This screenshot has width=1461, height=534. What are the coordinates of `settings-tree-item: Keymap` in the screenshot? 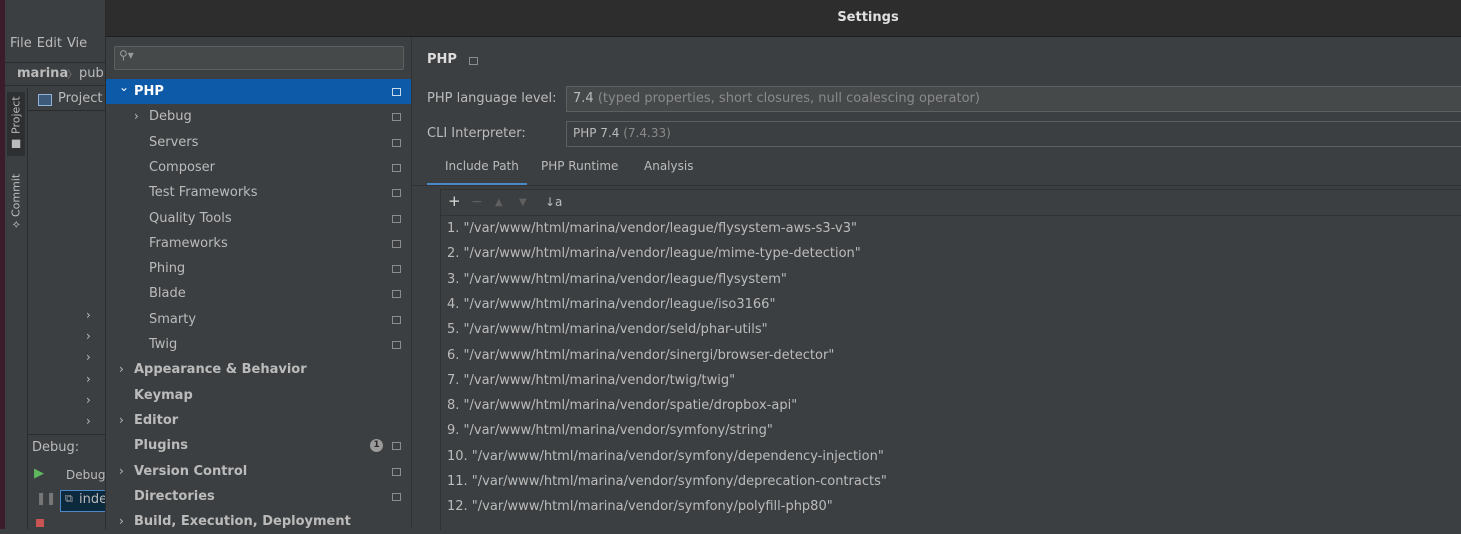 It's located at (258, 395).